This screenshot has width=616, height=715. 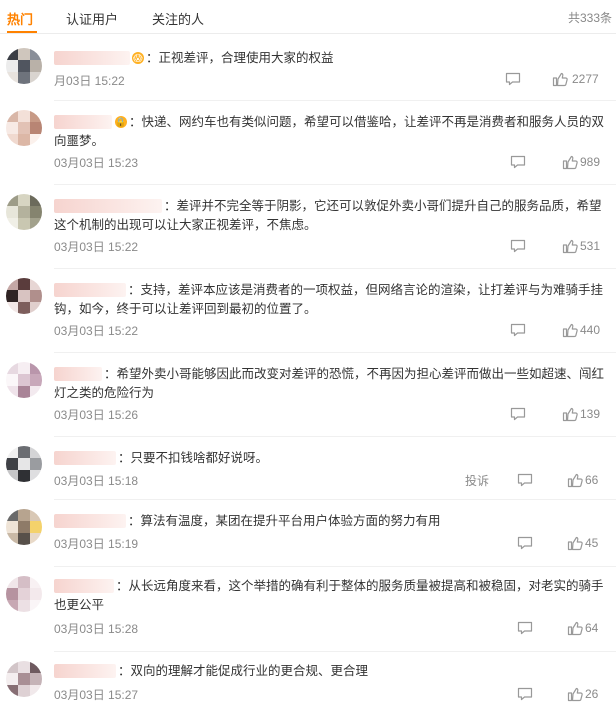 I want to click on like-count: 26, so click(x=592, y=694).